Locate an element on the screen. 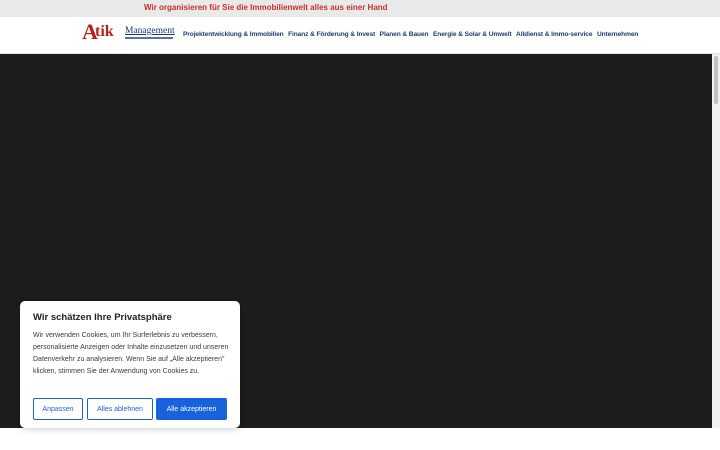 The height and width of the screenshot is (450, 720). nav-item-finanz: Finanz & Förderung & Invest is located at coordinates (331, 34).